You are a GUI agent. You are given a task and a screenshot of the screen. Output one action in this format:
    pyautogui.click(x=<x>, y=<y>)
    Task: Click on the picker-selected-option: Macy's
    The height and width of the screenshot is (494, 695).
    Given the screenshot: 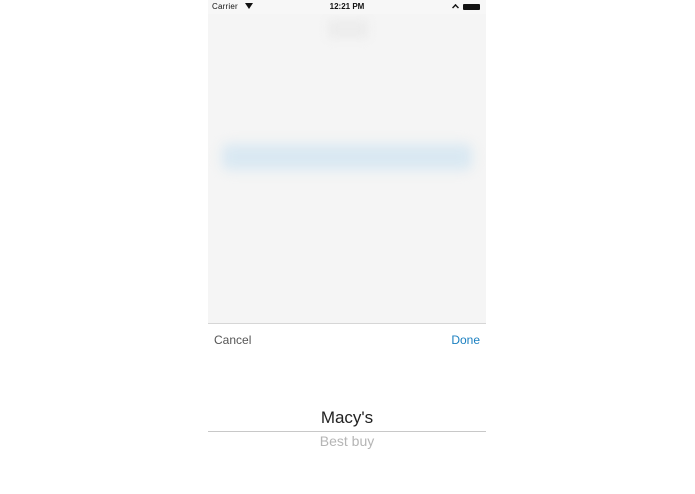 What is the action you would take?
    pyautogui.click(x=347, y=418)
    